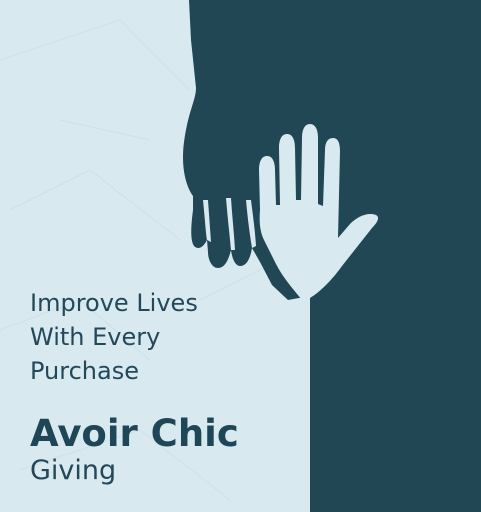 This screenshot has width=481, height=512. Describe the element at coordinates (165, 337) in the screenshot. I see `tagline: Improve Lives With Every Purchase` at that location.